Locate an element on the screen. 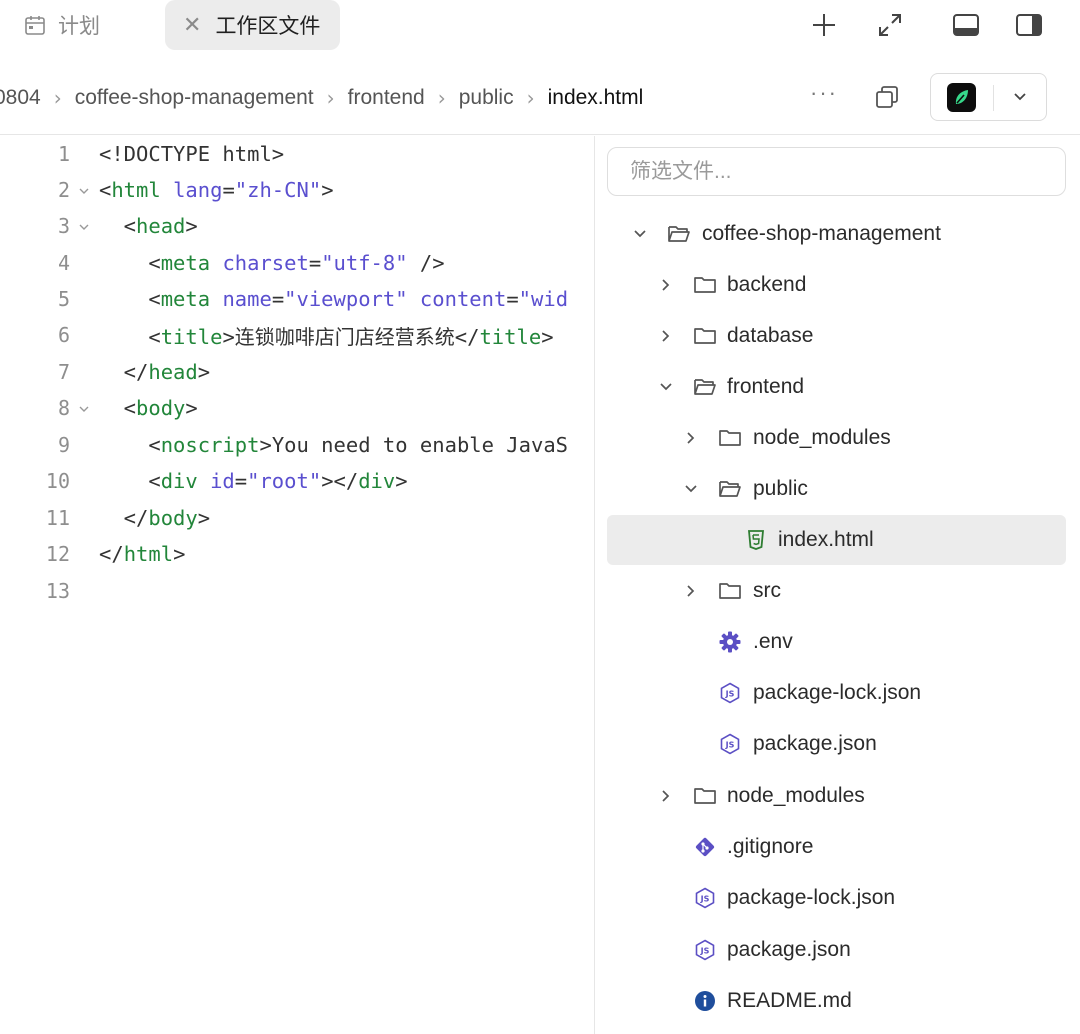  tree-item-label: frontend is located at coordinates (766, 386).